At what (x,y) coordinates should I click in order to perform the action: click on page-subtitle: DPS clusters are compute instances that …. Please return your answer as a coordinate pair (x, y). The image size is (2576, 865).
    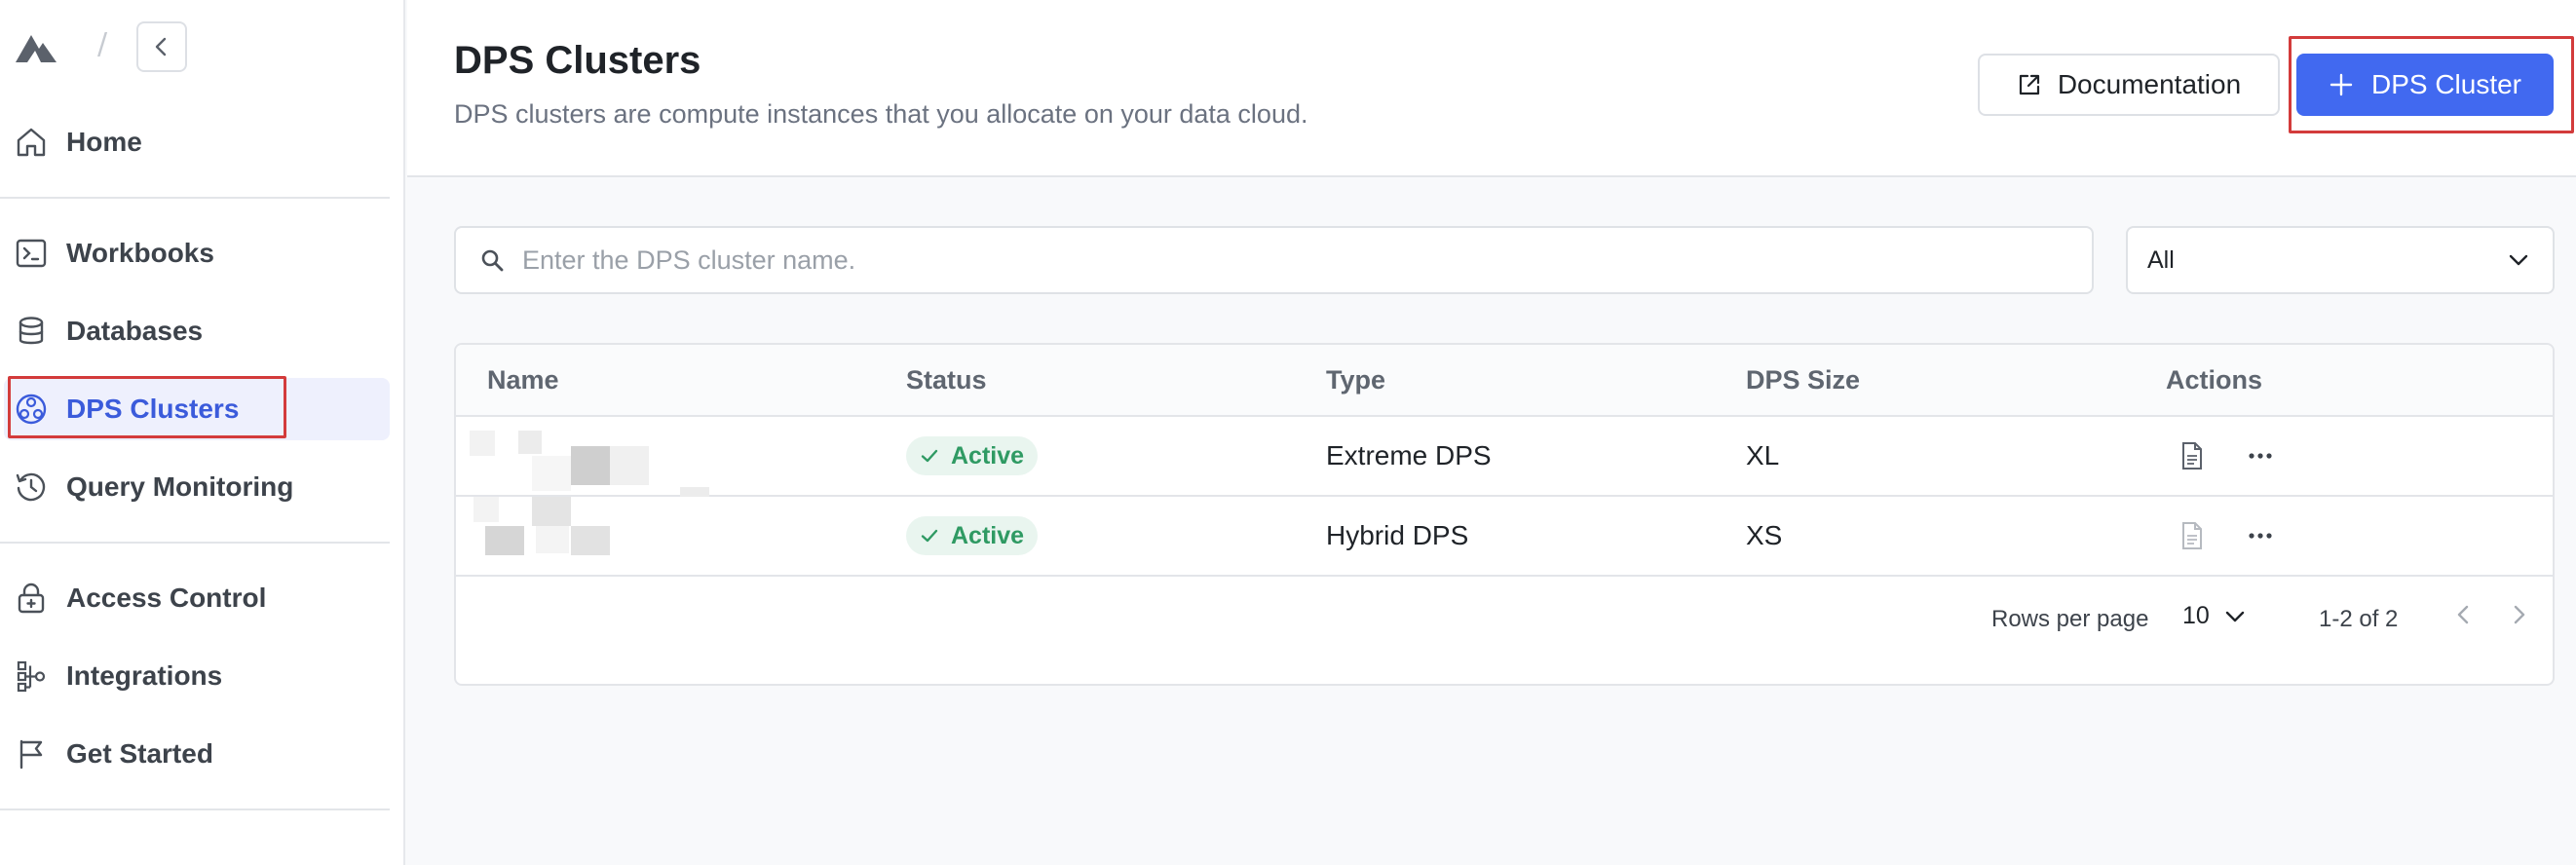
    Looking at the image, I should click on (881, 114).